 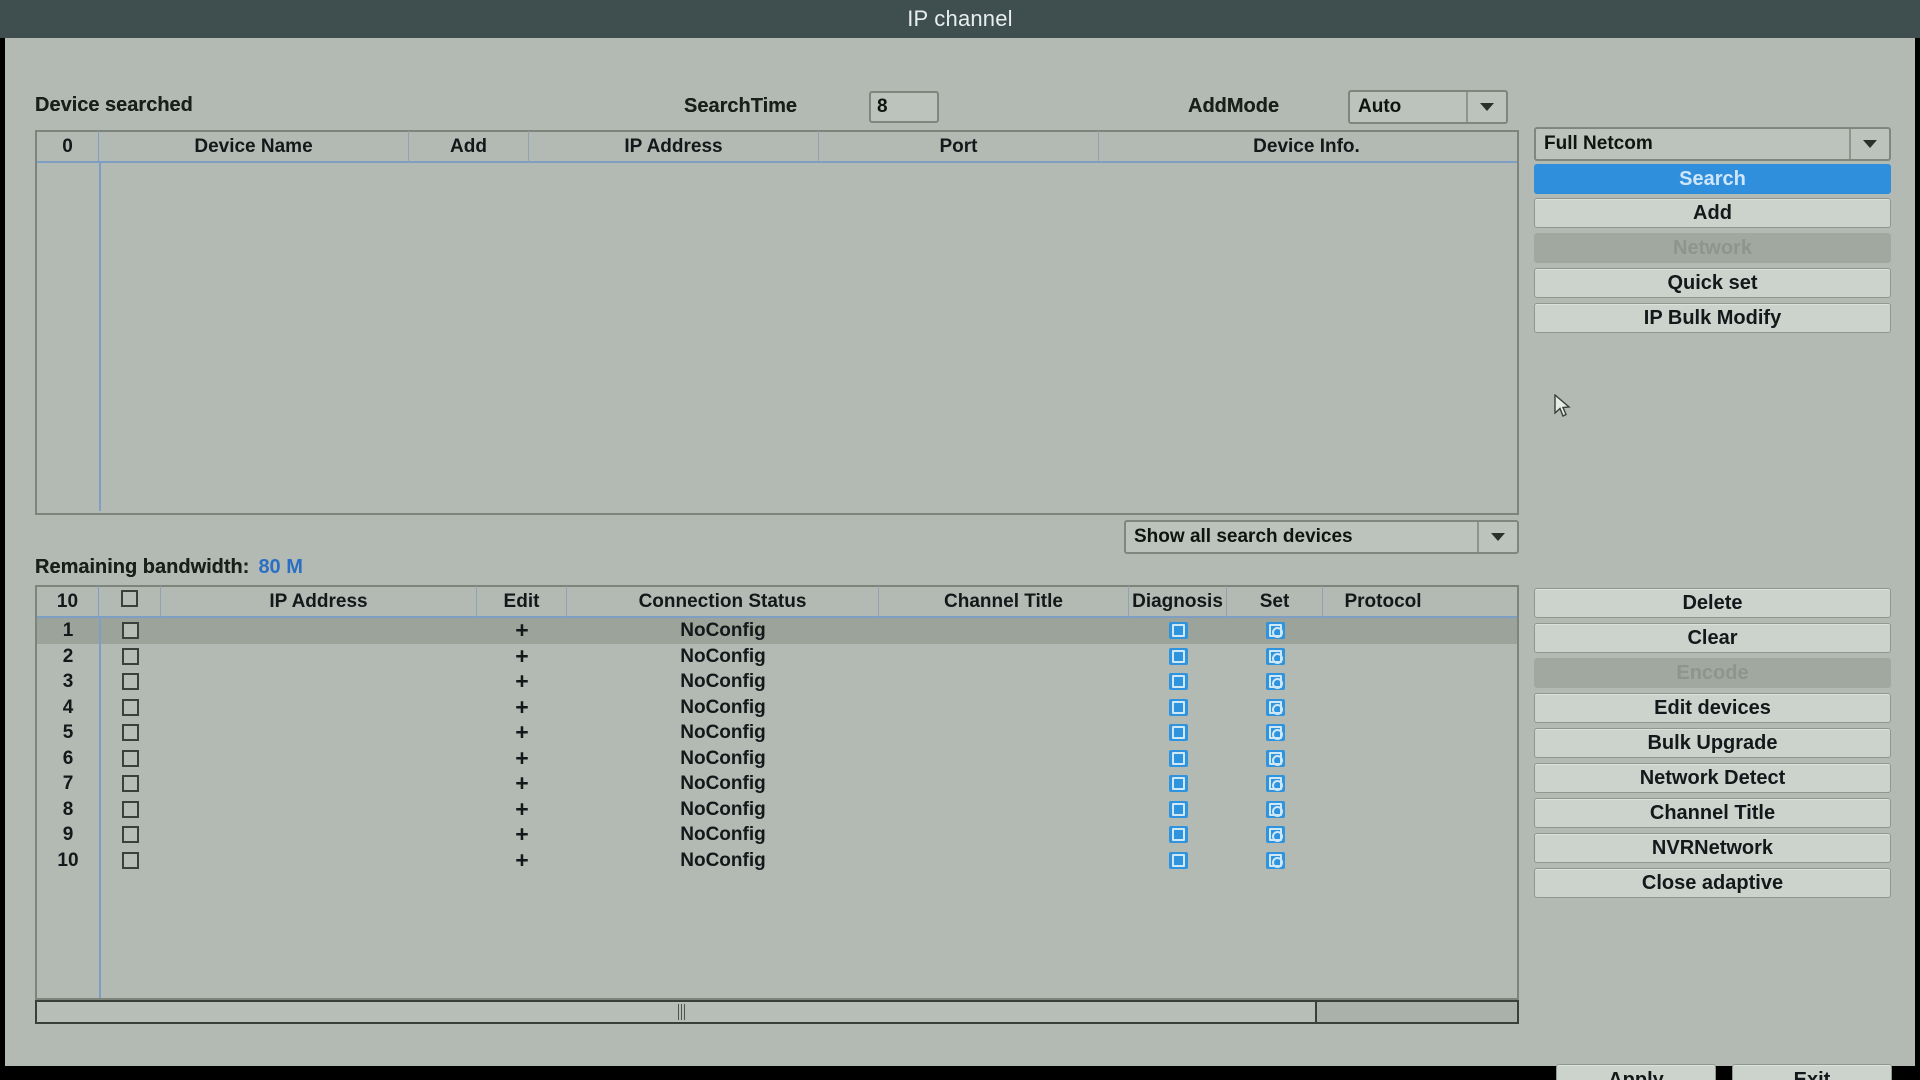 I want to click on show-all-devices-select: Show all search devices, so click(x=1321, y=537).